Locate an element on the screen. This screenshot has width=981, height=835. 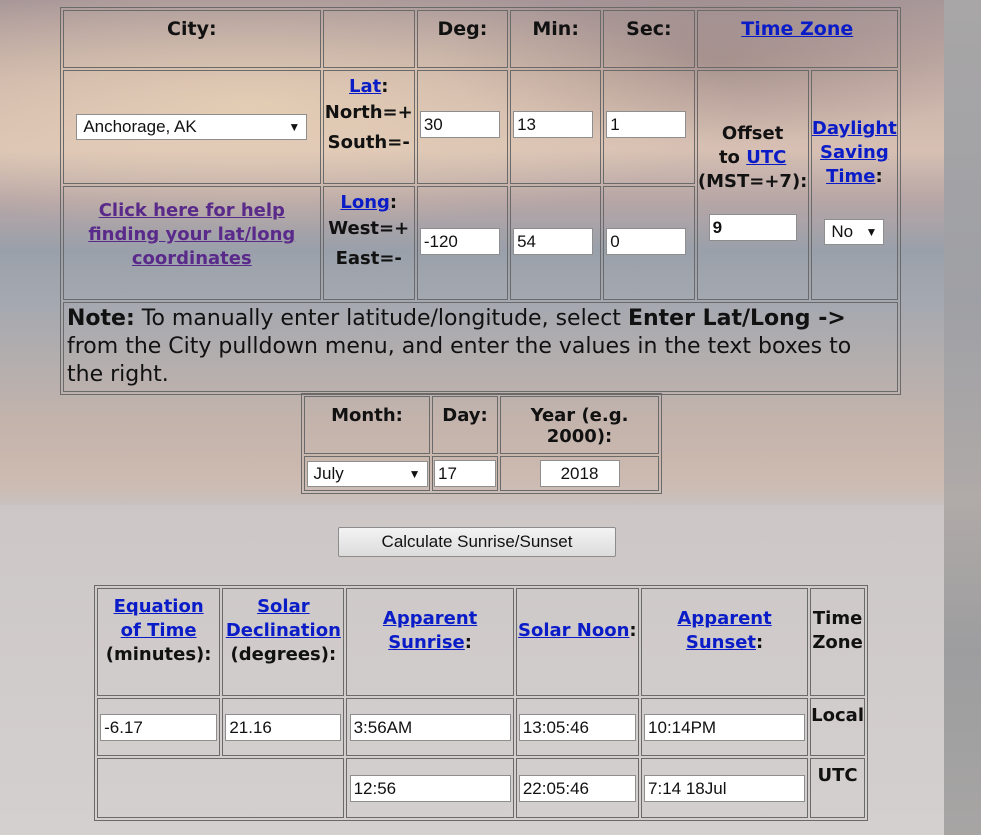
long-deg-input: -120 is located at coordinates (459, 241).